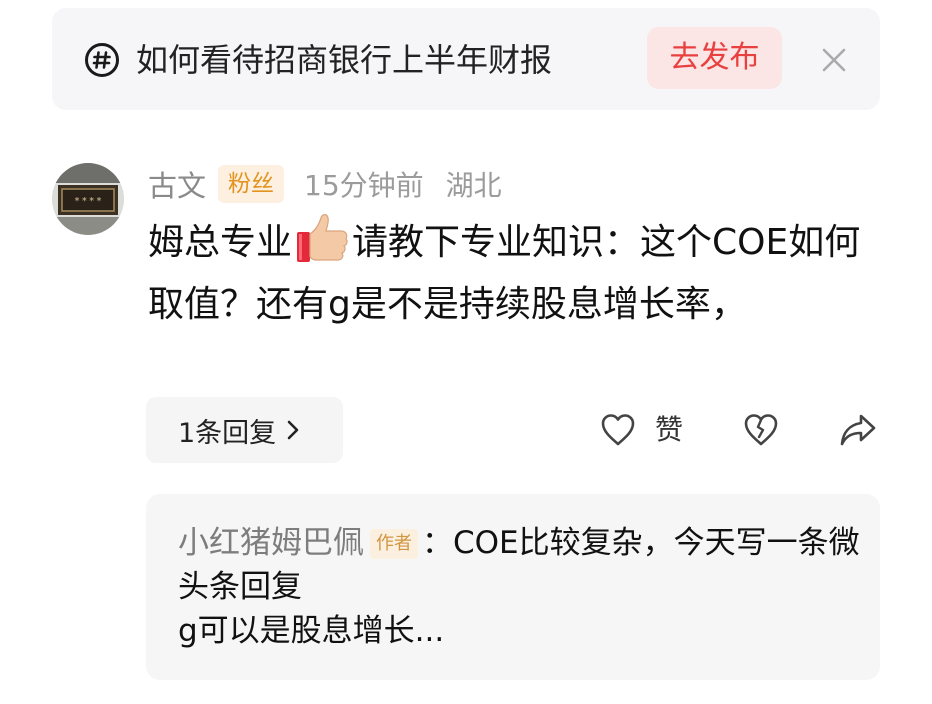  I want to click on comment-meta: 古文 粉丝 15分钟前 湖北, so click(325, 184).